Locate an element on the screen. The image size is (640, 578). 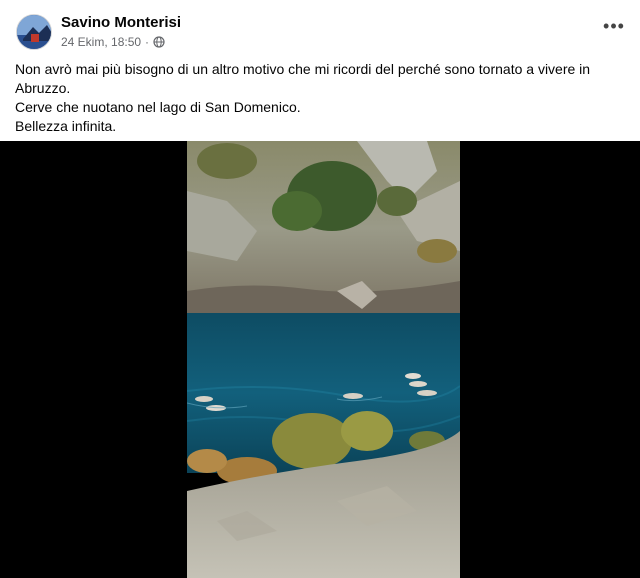
author-name: Savino Monterisi is located at coordinates (121, 22).